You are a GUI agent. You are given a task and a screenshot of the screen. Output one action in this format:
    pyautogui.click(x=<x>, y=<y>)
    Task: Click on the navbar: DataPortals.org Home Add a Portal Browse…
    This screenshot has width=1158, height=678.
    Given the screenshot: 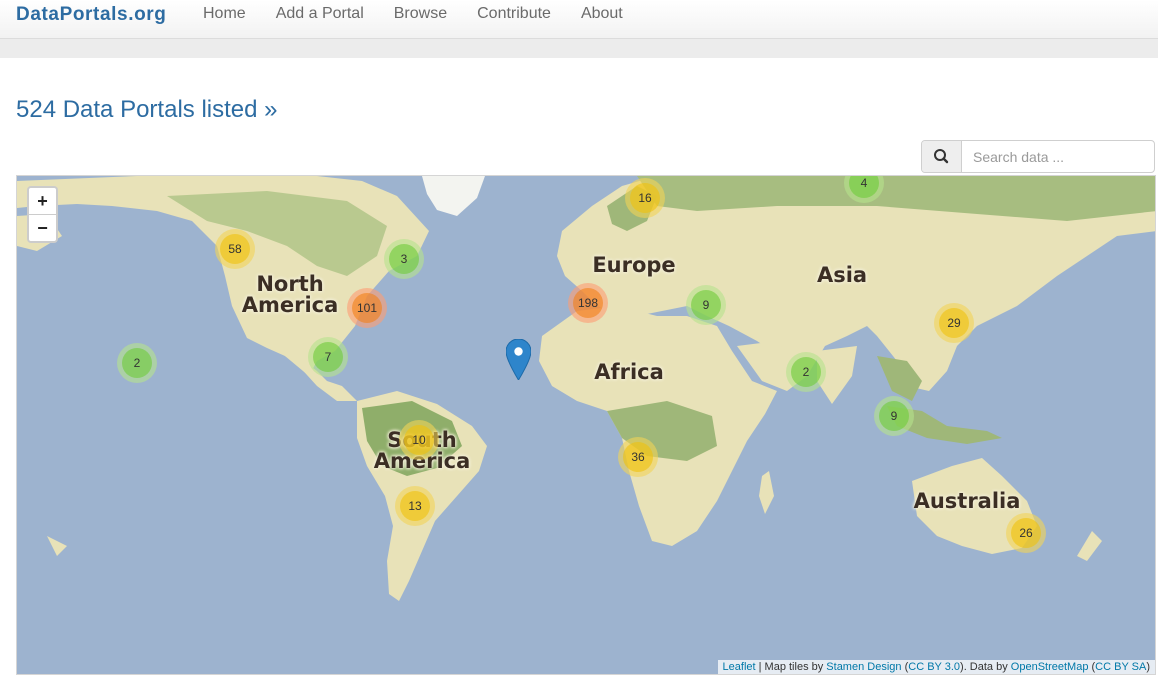 What is the action you would take?
    pyautogui.click(x=579, y=19)
    